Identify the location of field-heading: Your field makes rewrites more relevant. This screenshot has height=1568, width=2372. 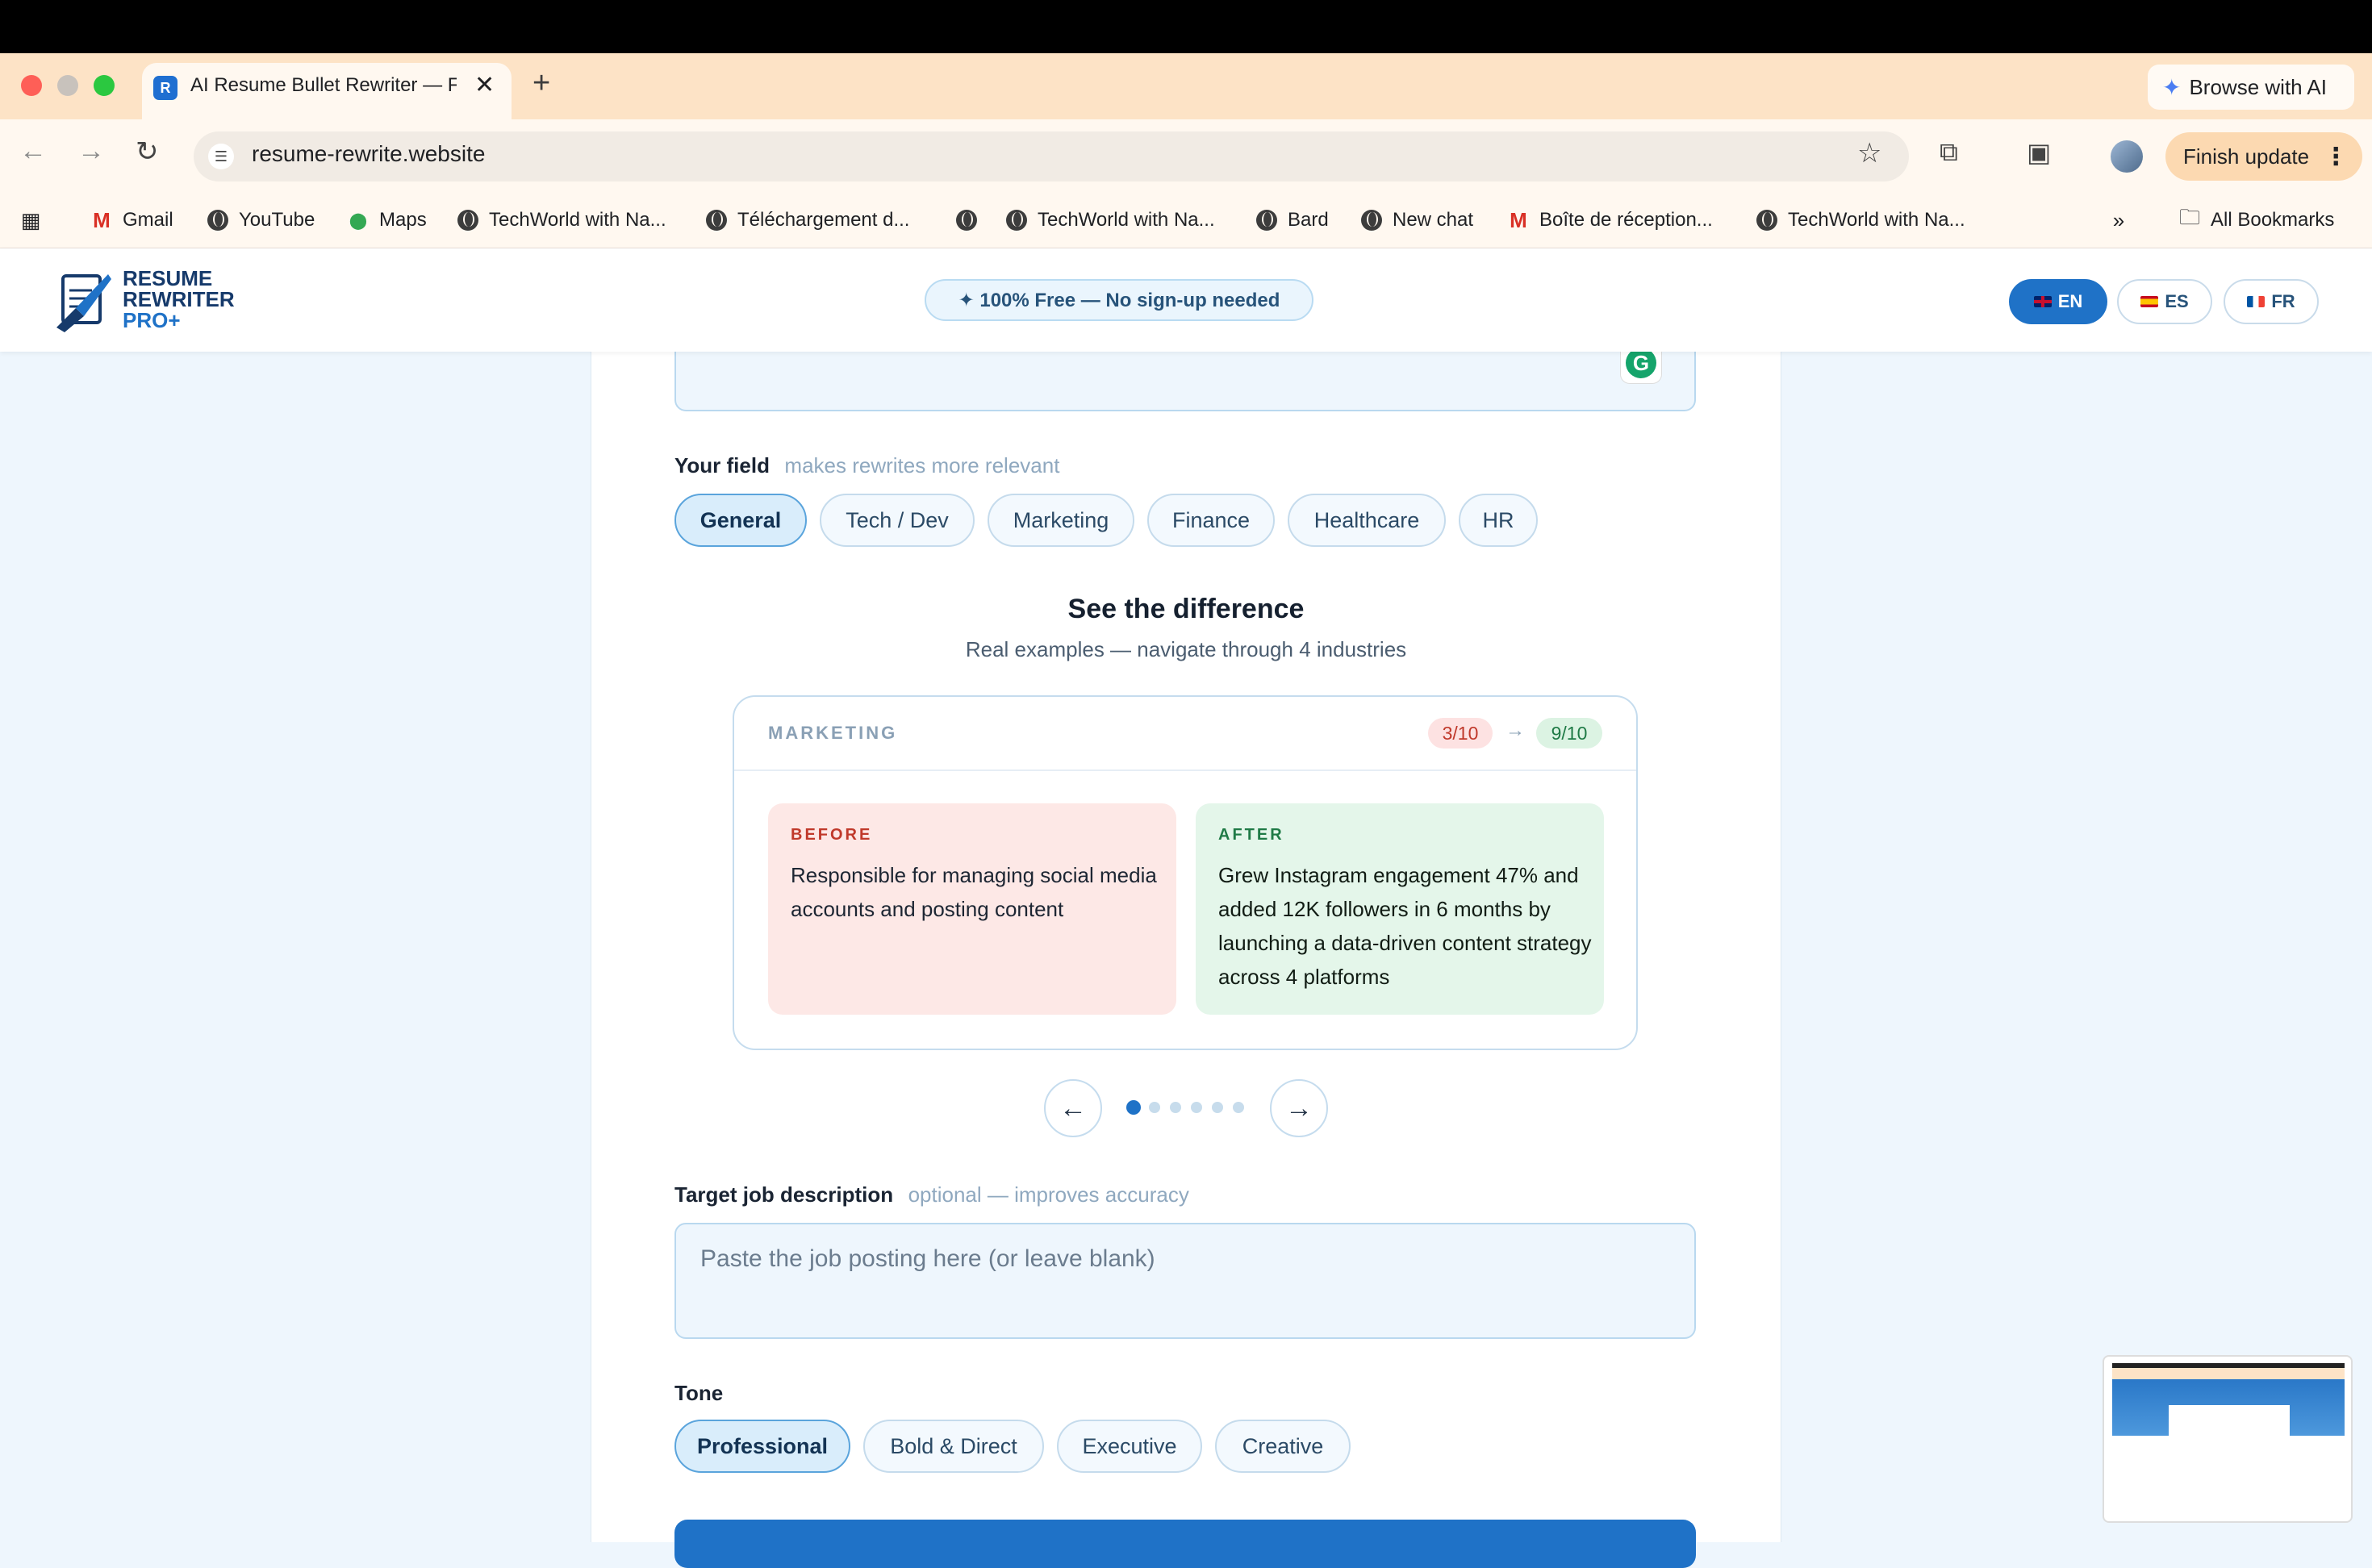
(867, 465).